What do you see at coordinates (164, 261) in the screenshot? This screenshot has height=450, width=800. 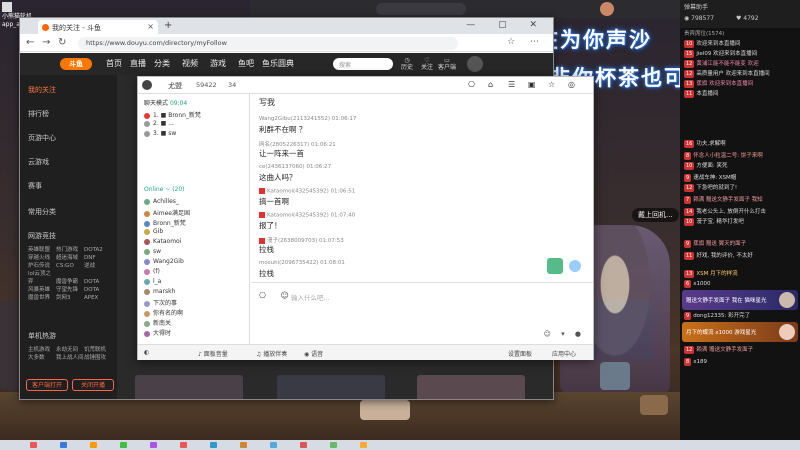 I see `member-item: Wang2Gib` at bounding box center [164, 261].